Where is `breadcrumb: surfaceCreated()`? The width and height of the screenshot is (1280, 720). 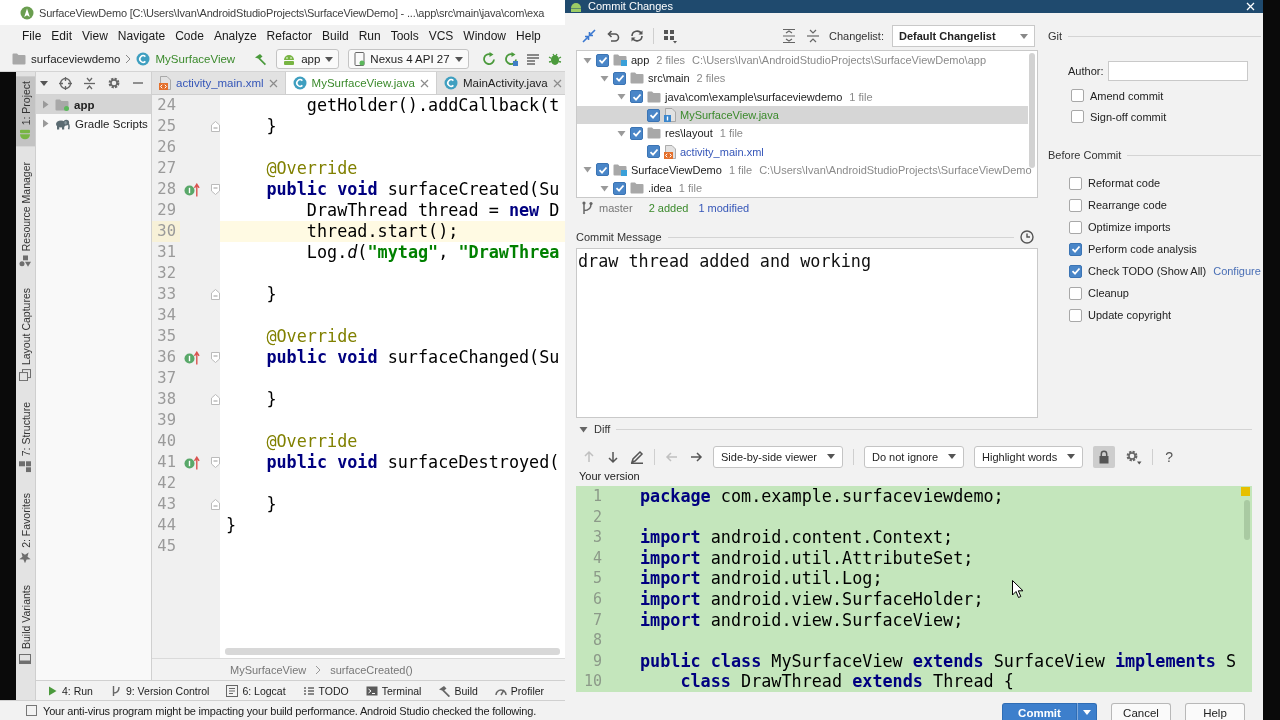
breadcrumb: surfaceCreated() is located at coordinates (371, 669).